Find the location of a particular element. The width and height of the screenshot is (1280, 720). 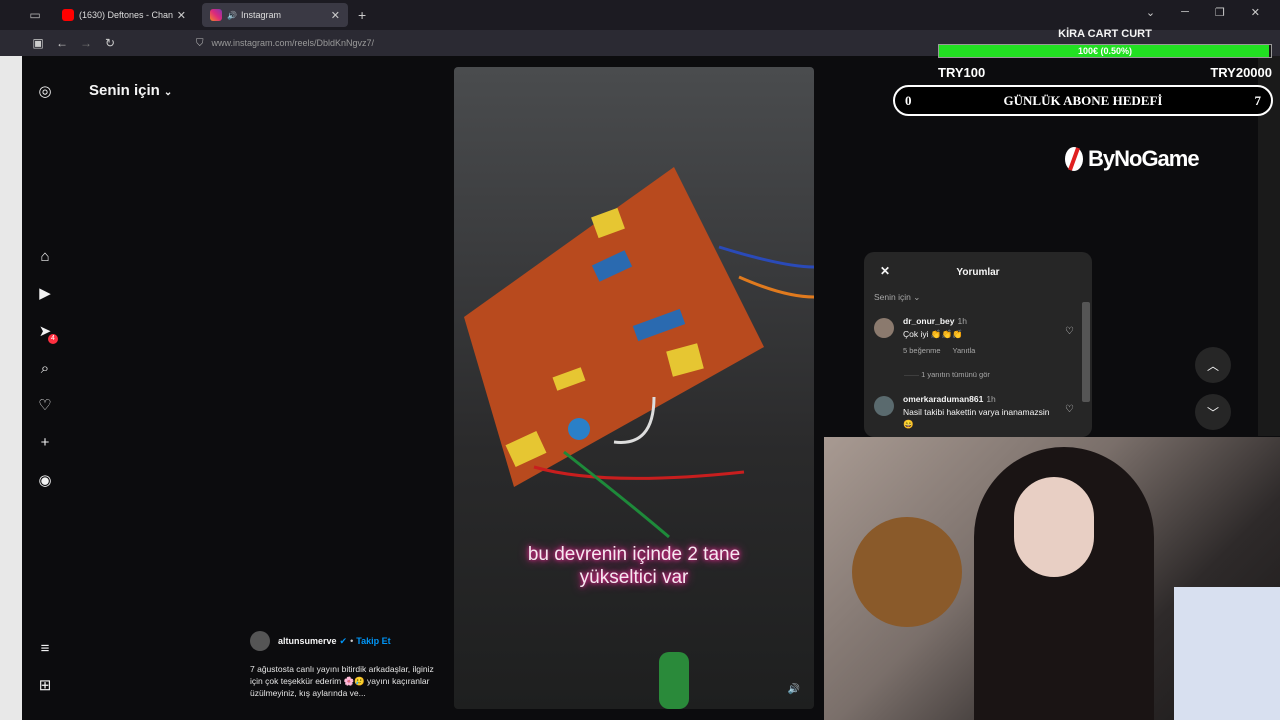

donation-label: KİRA CART CURT is located at coordinates (1105, 34).